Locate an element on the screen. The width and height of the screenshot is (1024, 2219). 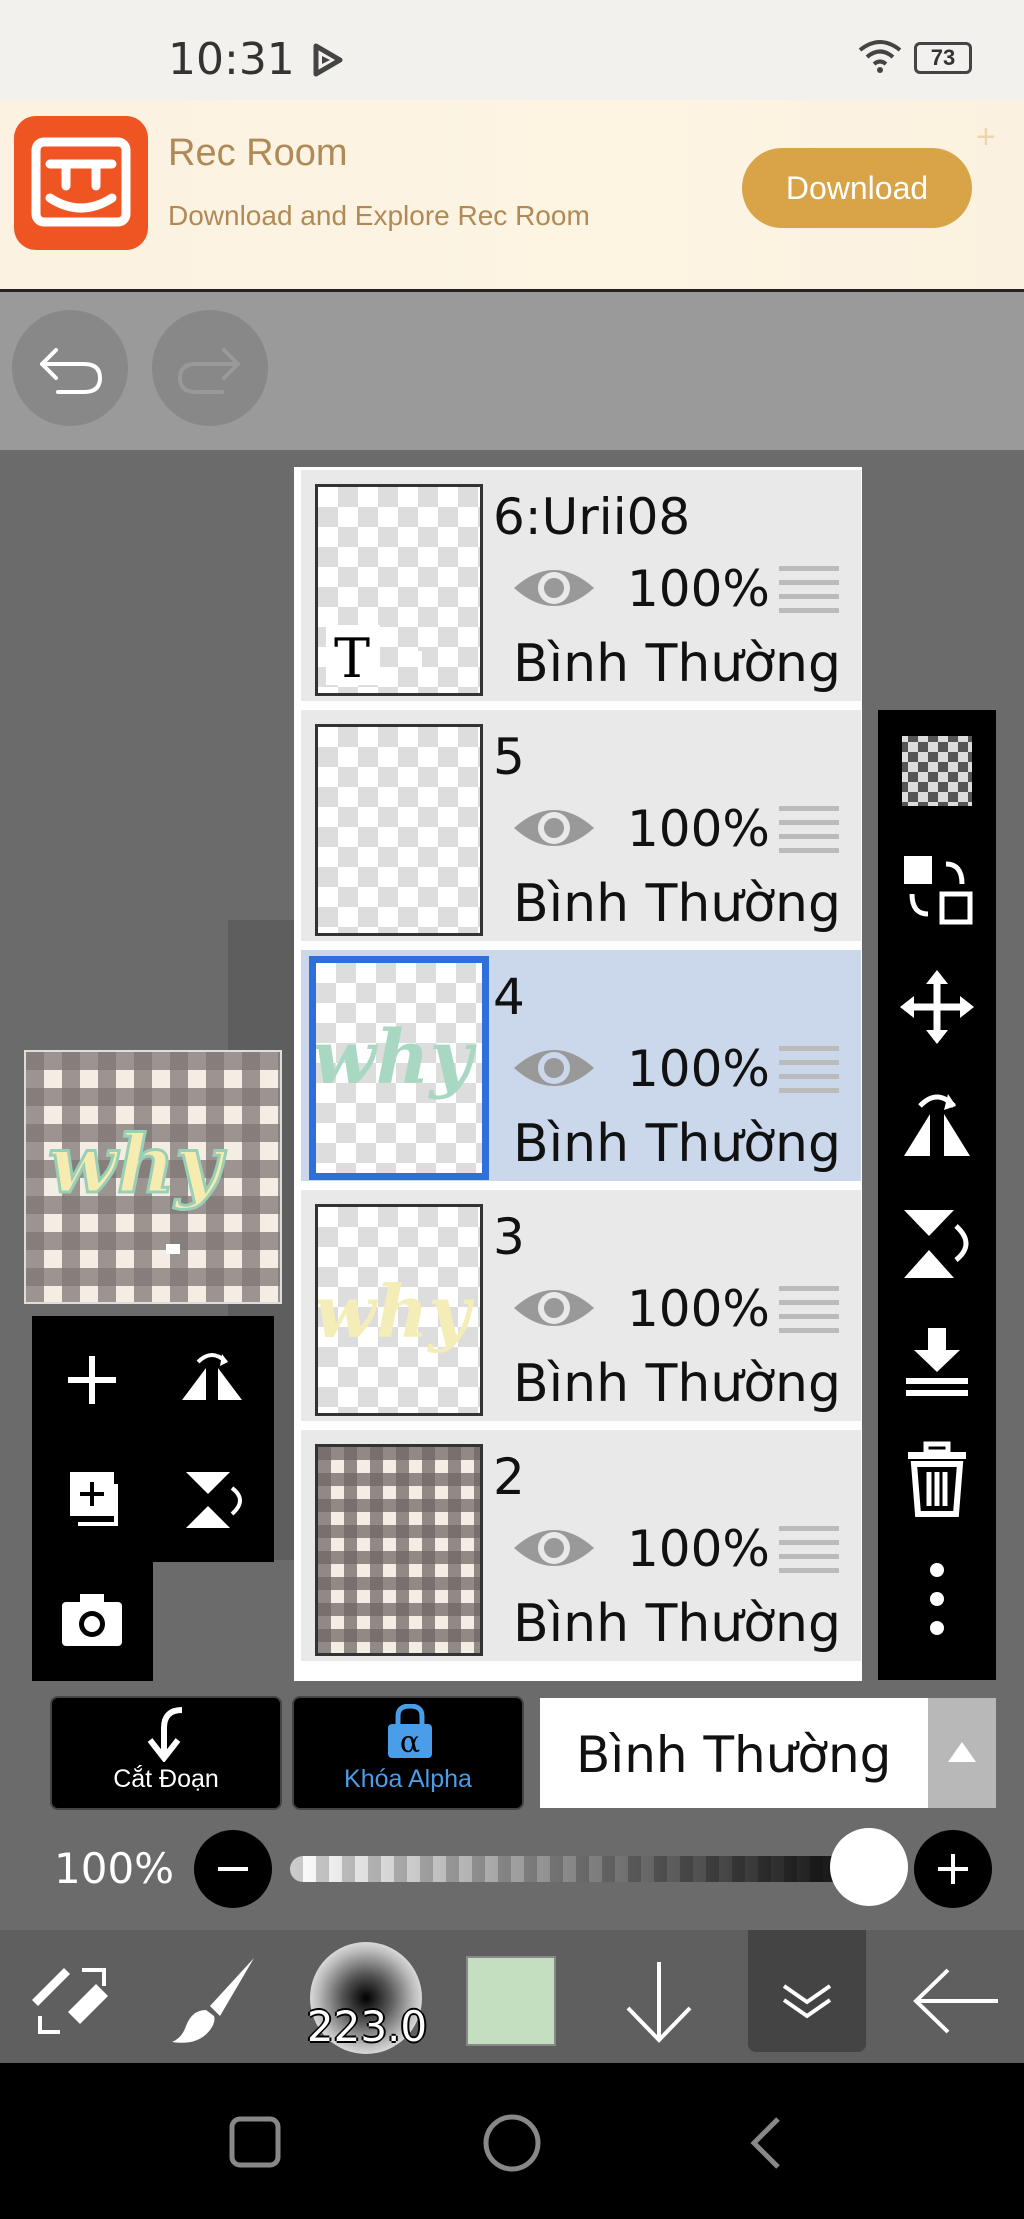
merge-down-icon is located at coordinates (937, 1362).